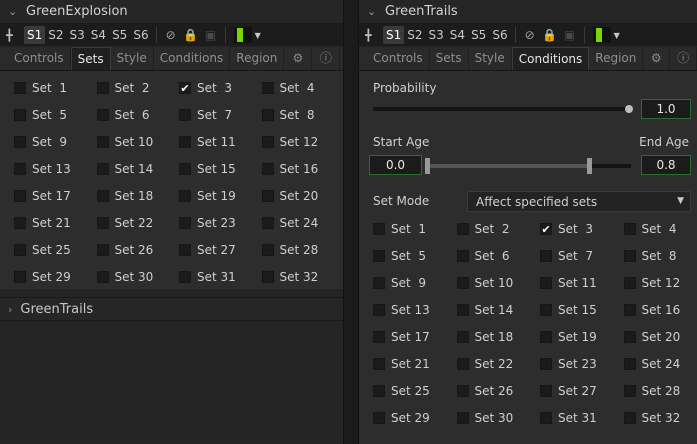  Describe the element at coordinates (570, 35) in the screenshot. I see `reset-icon: ▣` at that location.